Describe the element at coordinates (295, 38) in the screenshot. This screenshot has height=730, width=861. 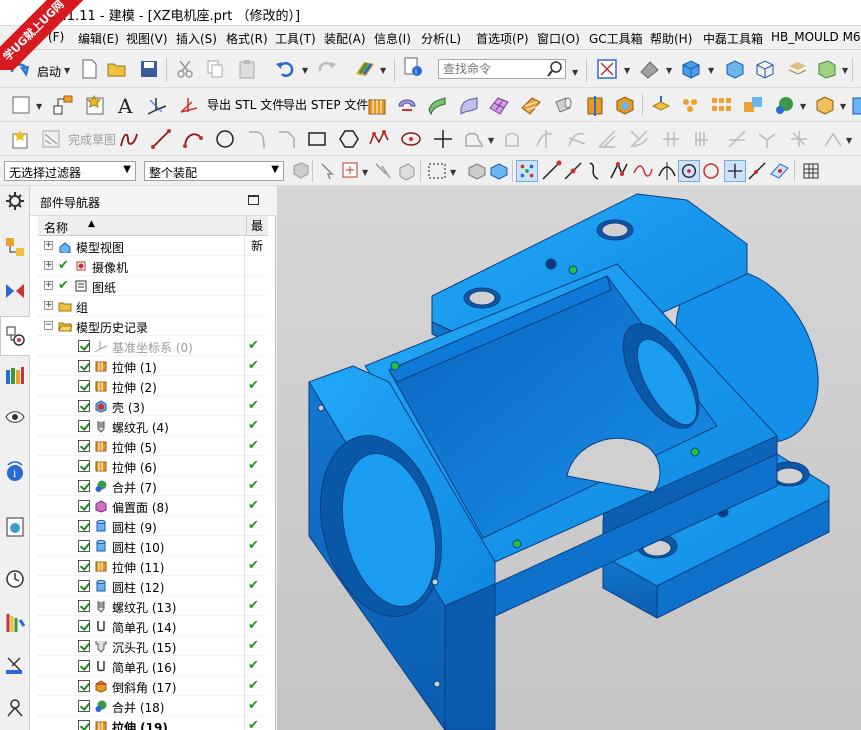
I see `menu-item-5: 工具(T)` at that location.